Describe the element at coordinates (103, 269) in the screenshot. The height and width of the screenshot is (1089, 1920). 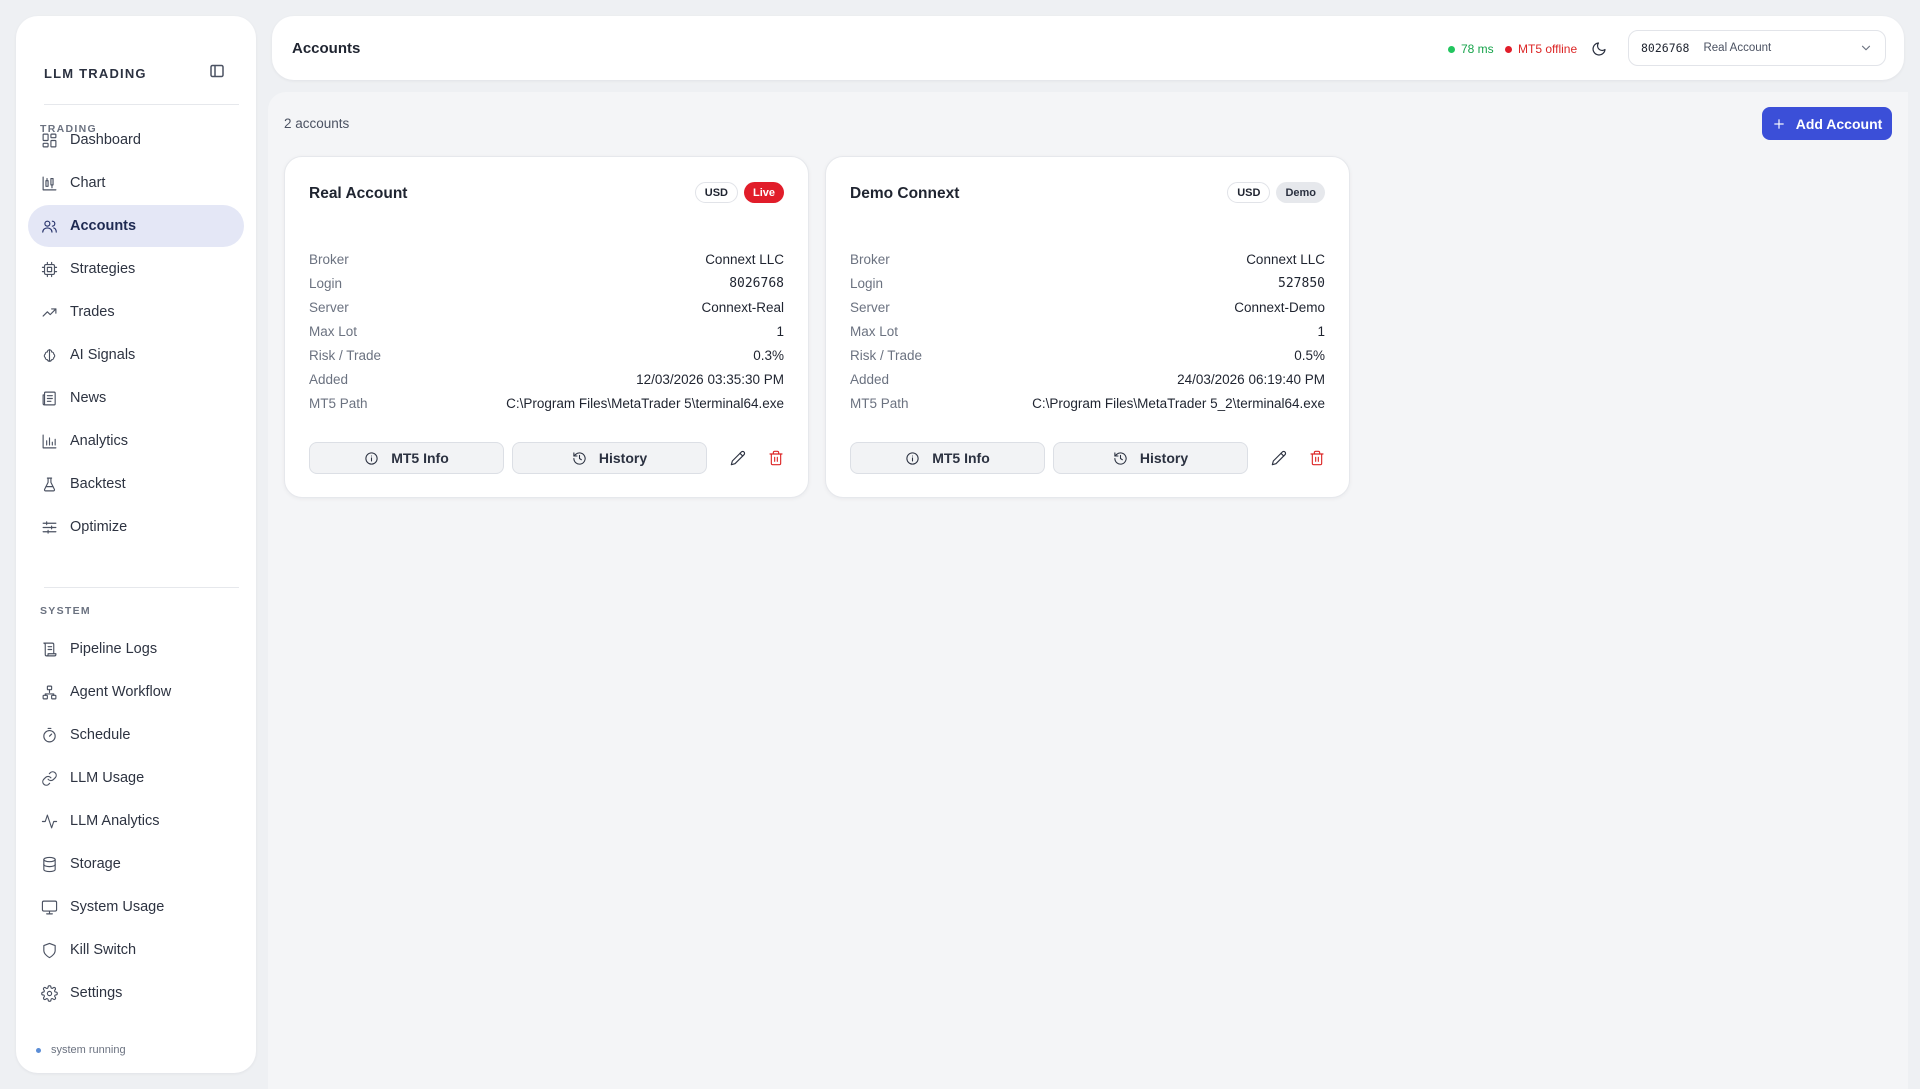
I see `sidebar-item-label: Strategies` at that location.